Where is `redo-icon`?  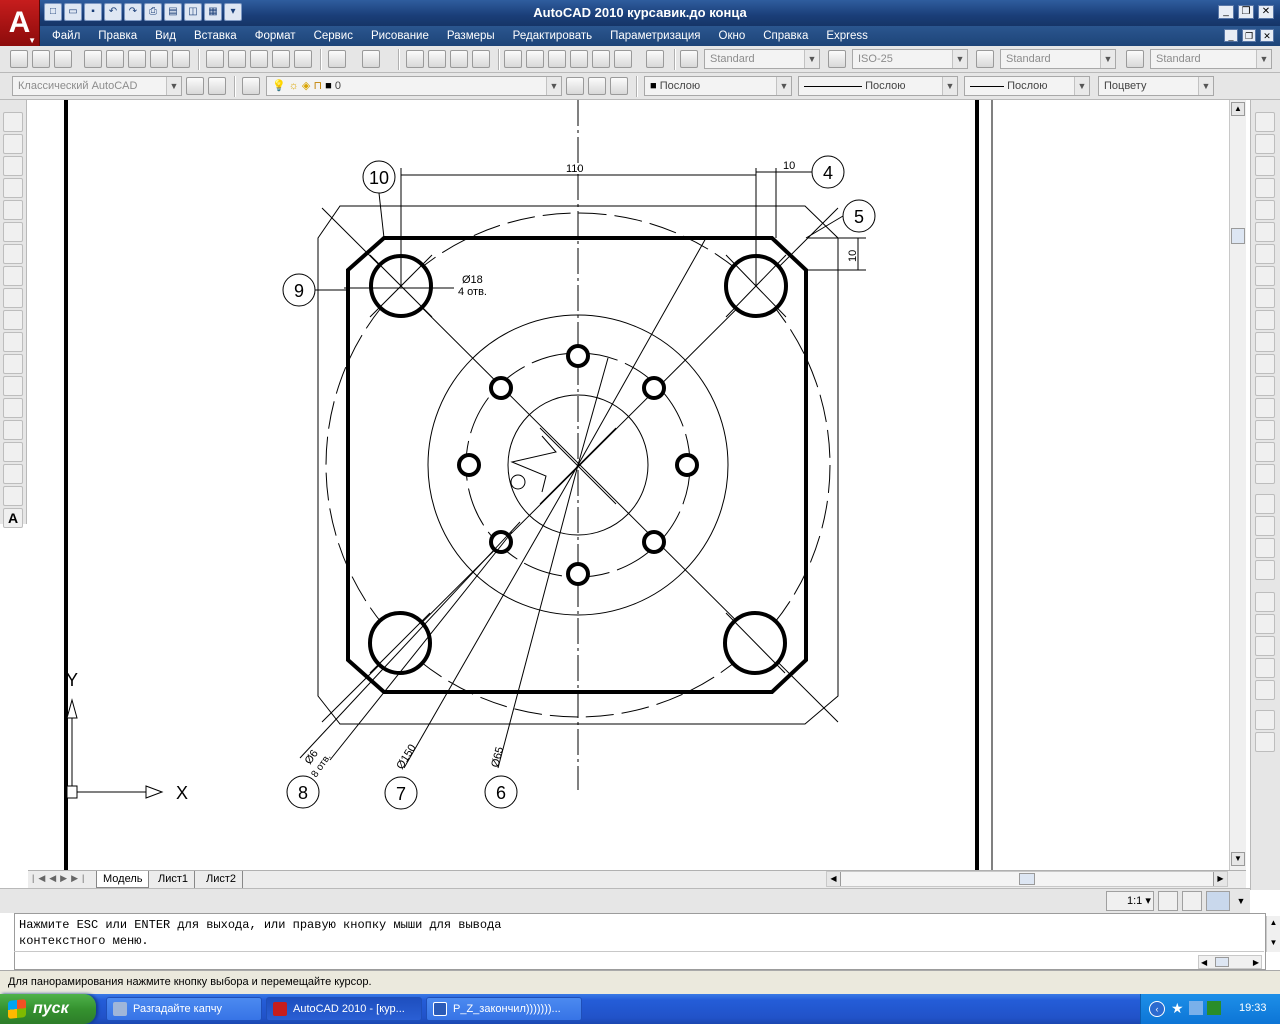
redo-icon is located at coordinates (371, 59).